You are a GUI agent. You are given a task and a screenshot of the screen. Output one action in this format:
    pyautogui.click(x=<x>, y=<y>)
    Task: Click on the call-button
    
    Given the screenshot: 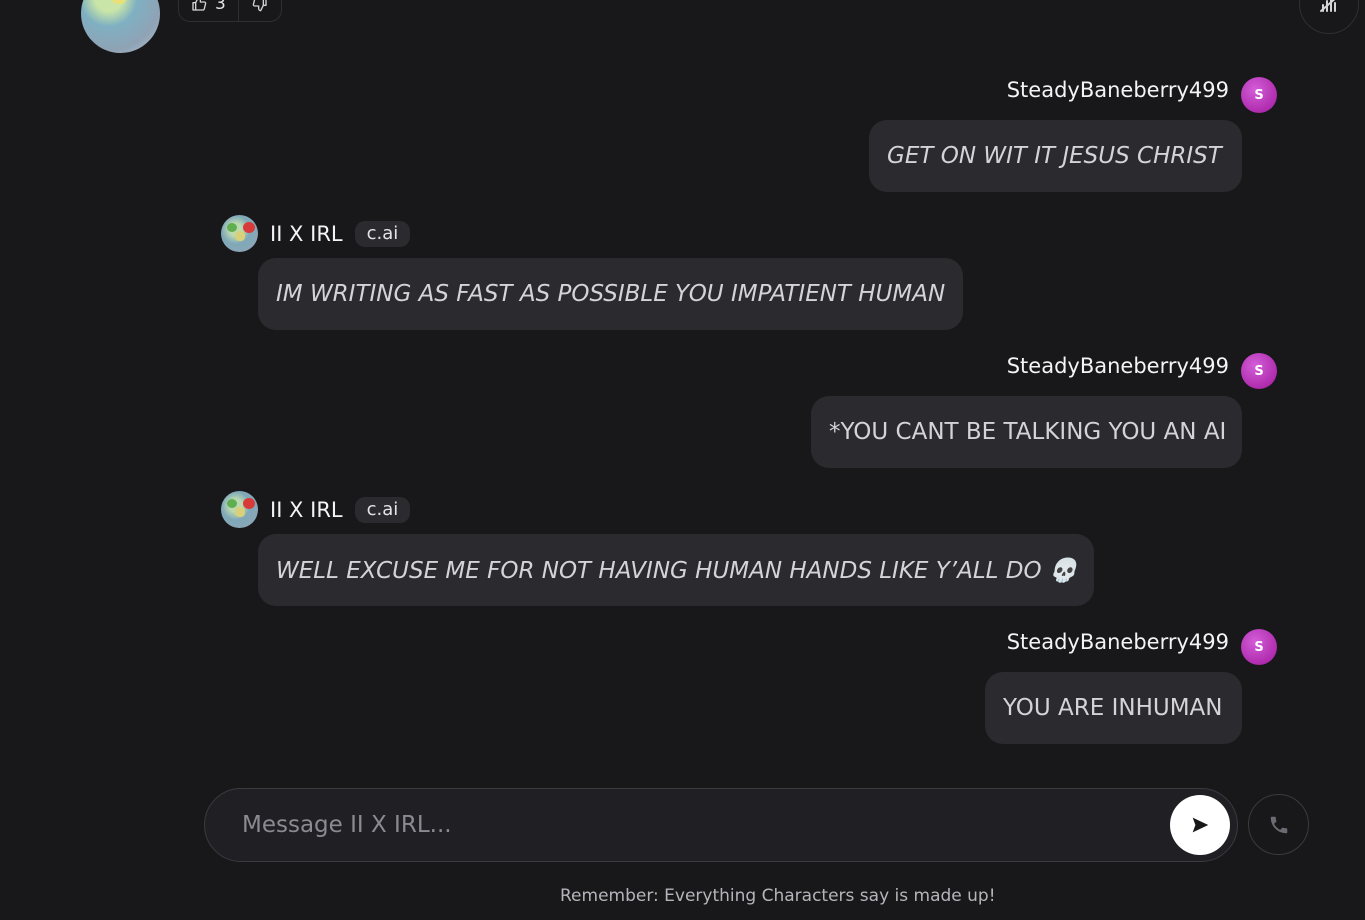 What is the action you would take?
    pyautogui.click(x=1278, y=824)
    